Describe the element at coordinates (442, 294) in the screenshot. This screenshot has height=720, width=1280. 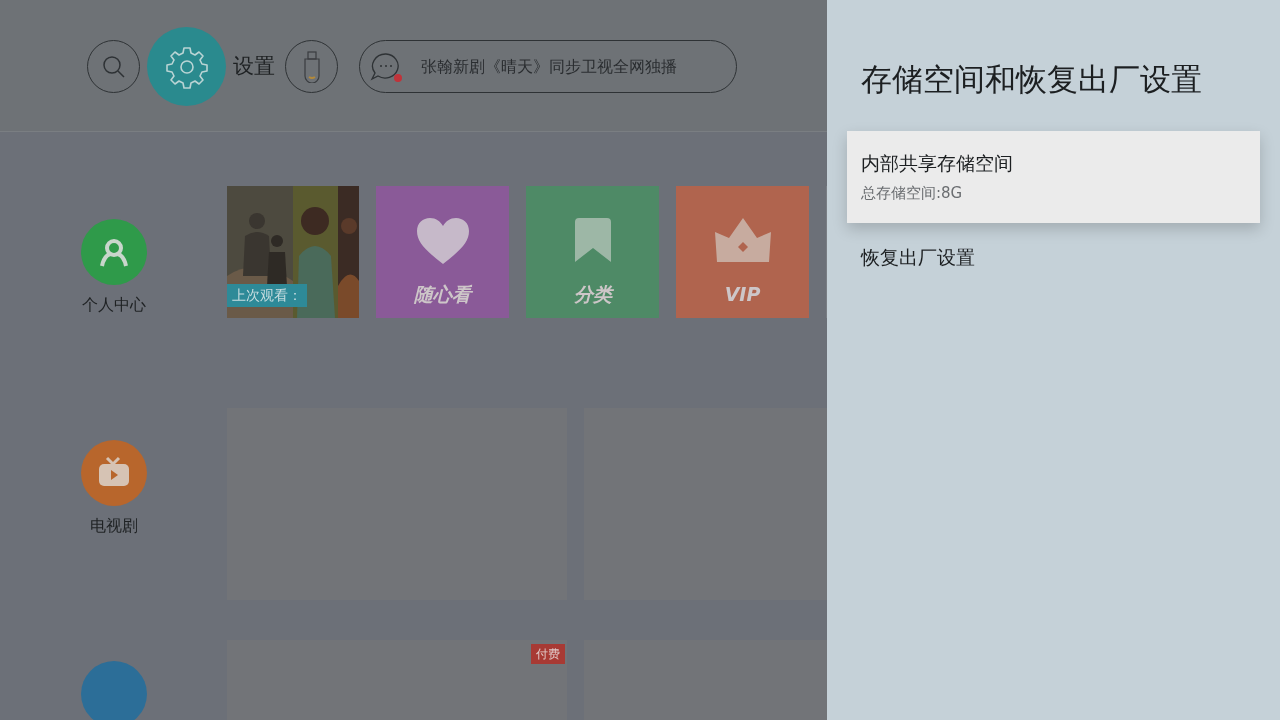
I see `tile-label: 随心看` at that location.